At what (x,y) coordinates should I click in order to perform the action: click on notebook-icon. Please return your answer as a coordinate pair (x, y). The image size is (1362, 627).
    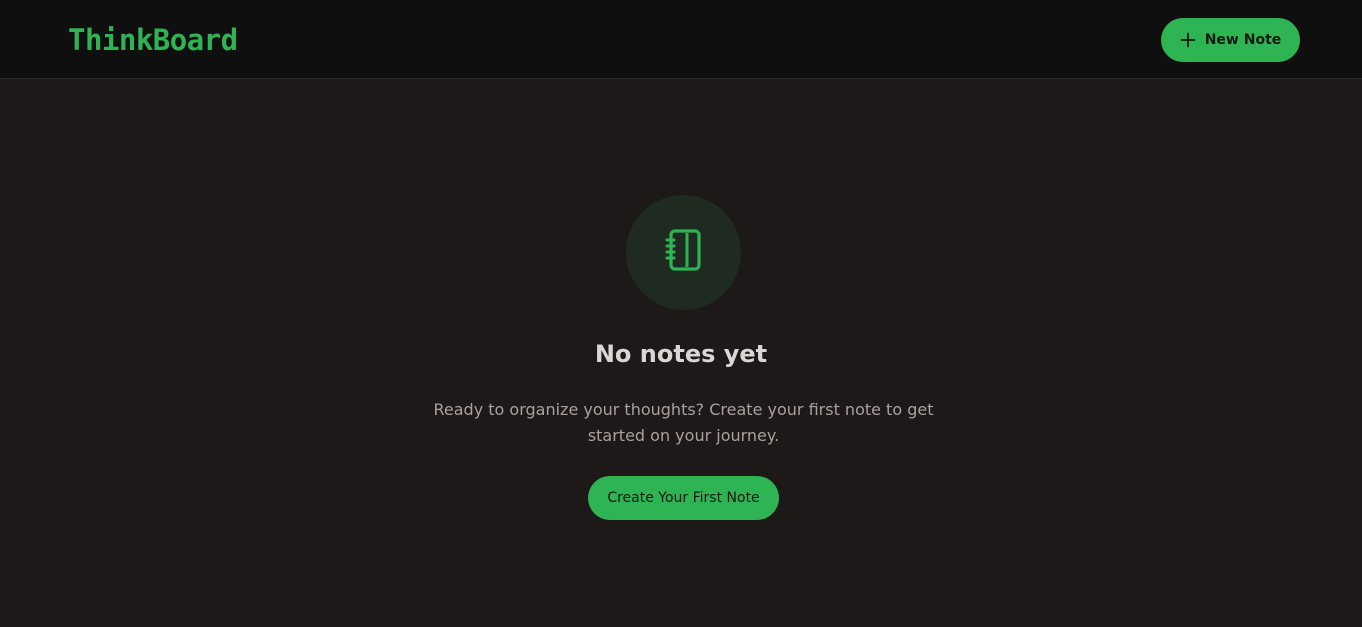
    Looking at the image, I should click on (684, 252).